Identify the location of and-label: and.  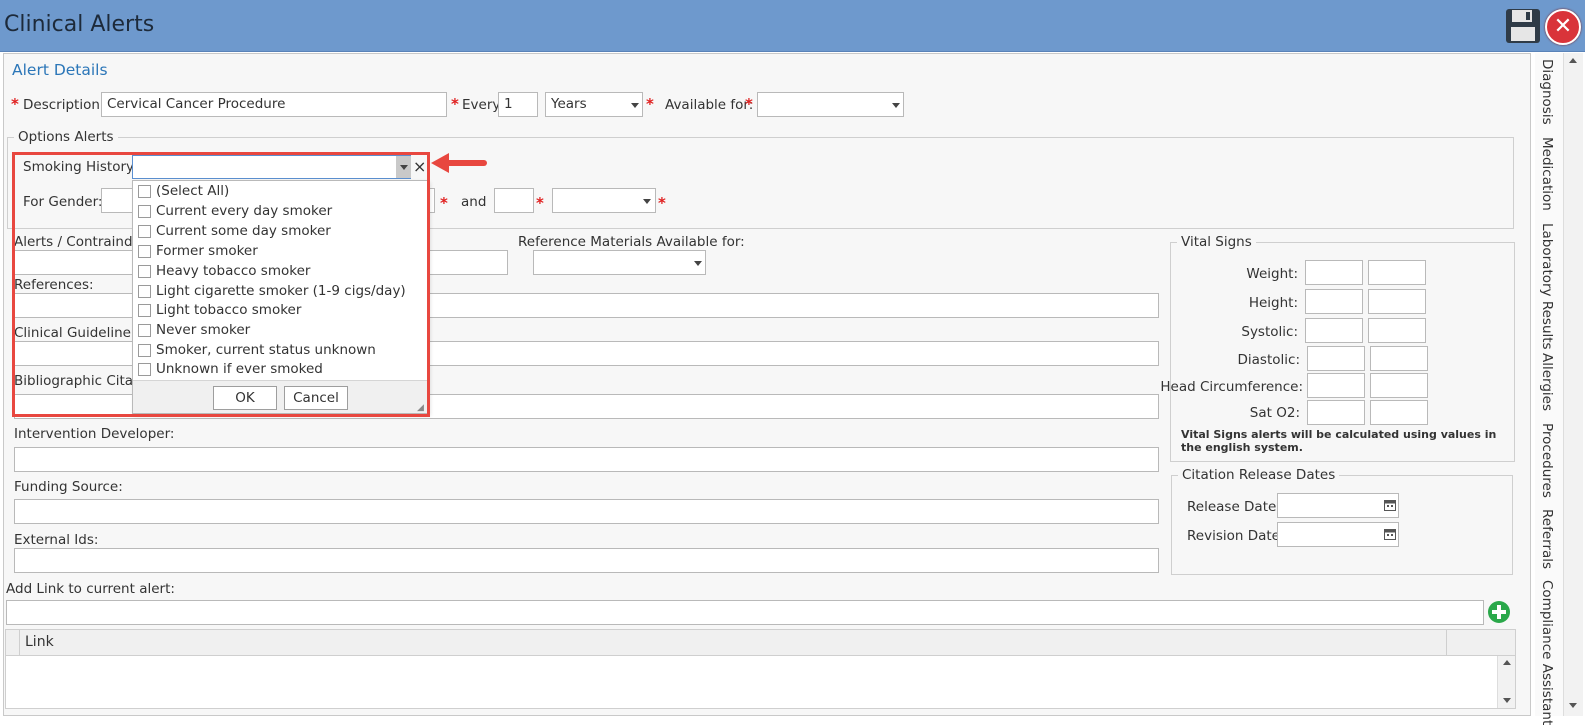
(474, 202).